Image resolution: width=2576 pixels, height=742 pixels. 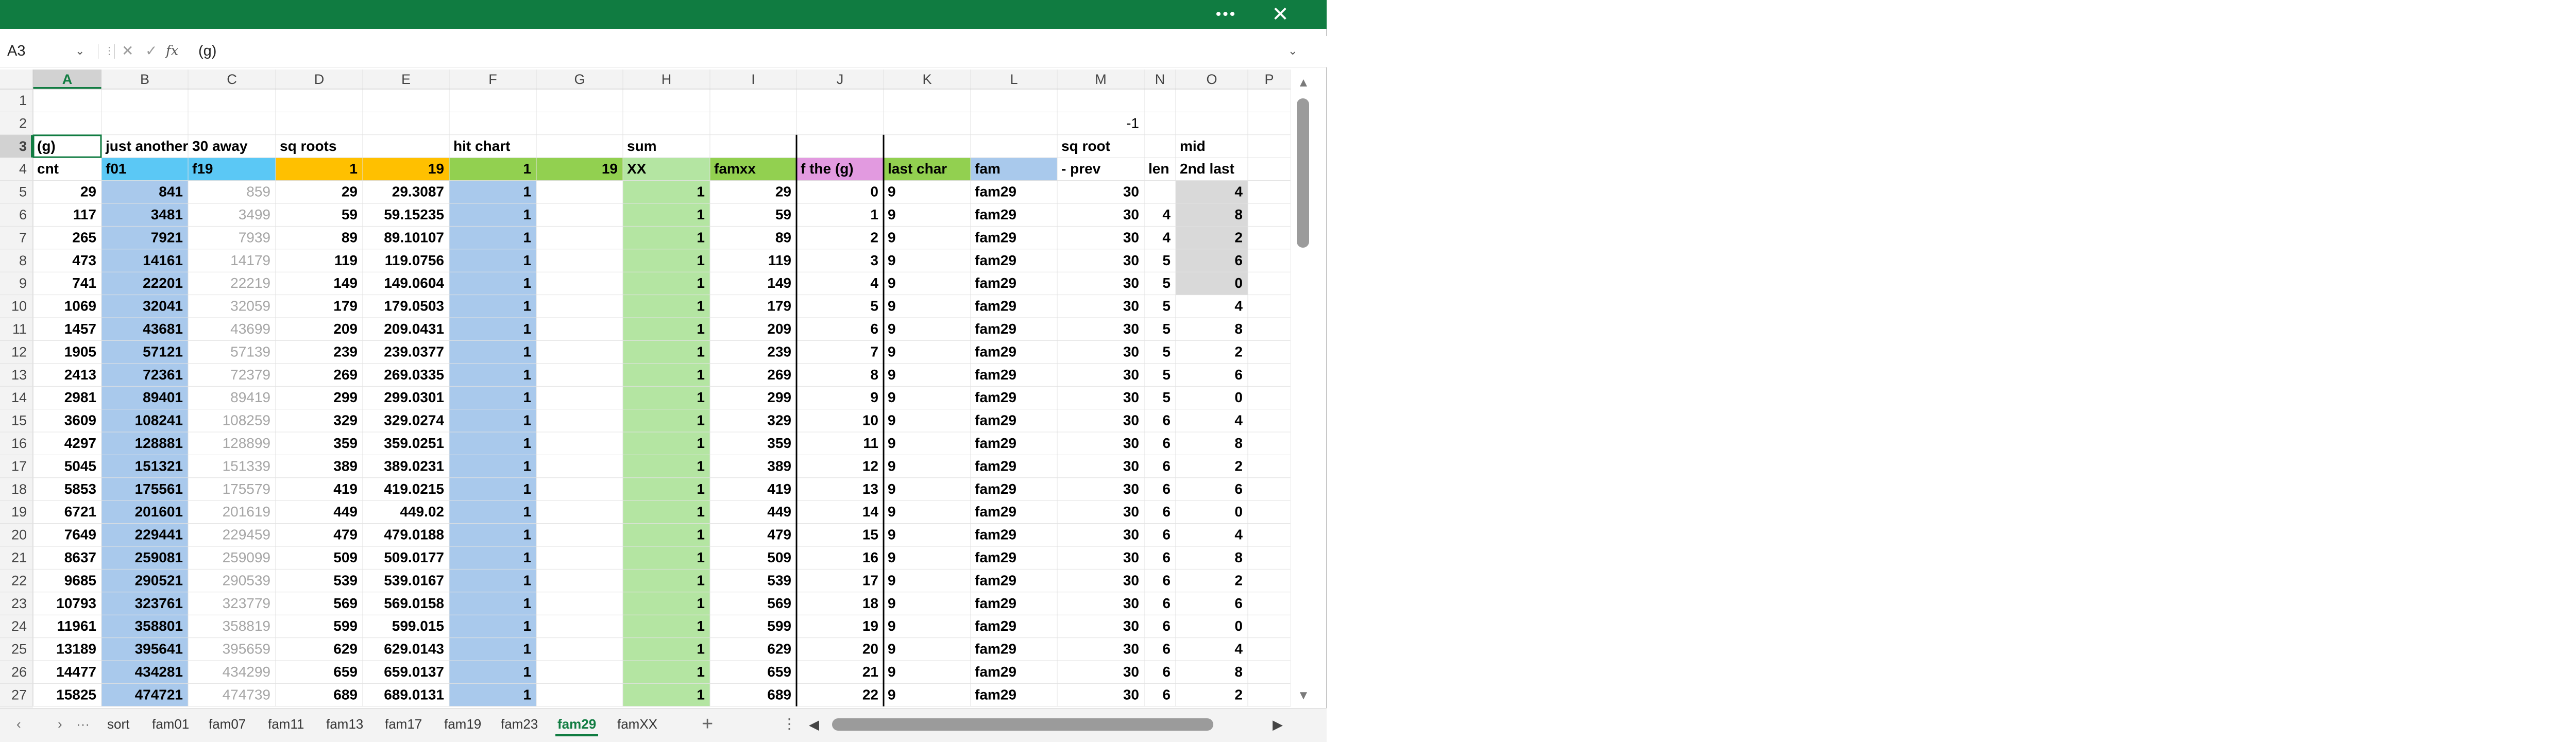 I want to click on cell-h13: 1, so click(x=701, y=375).